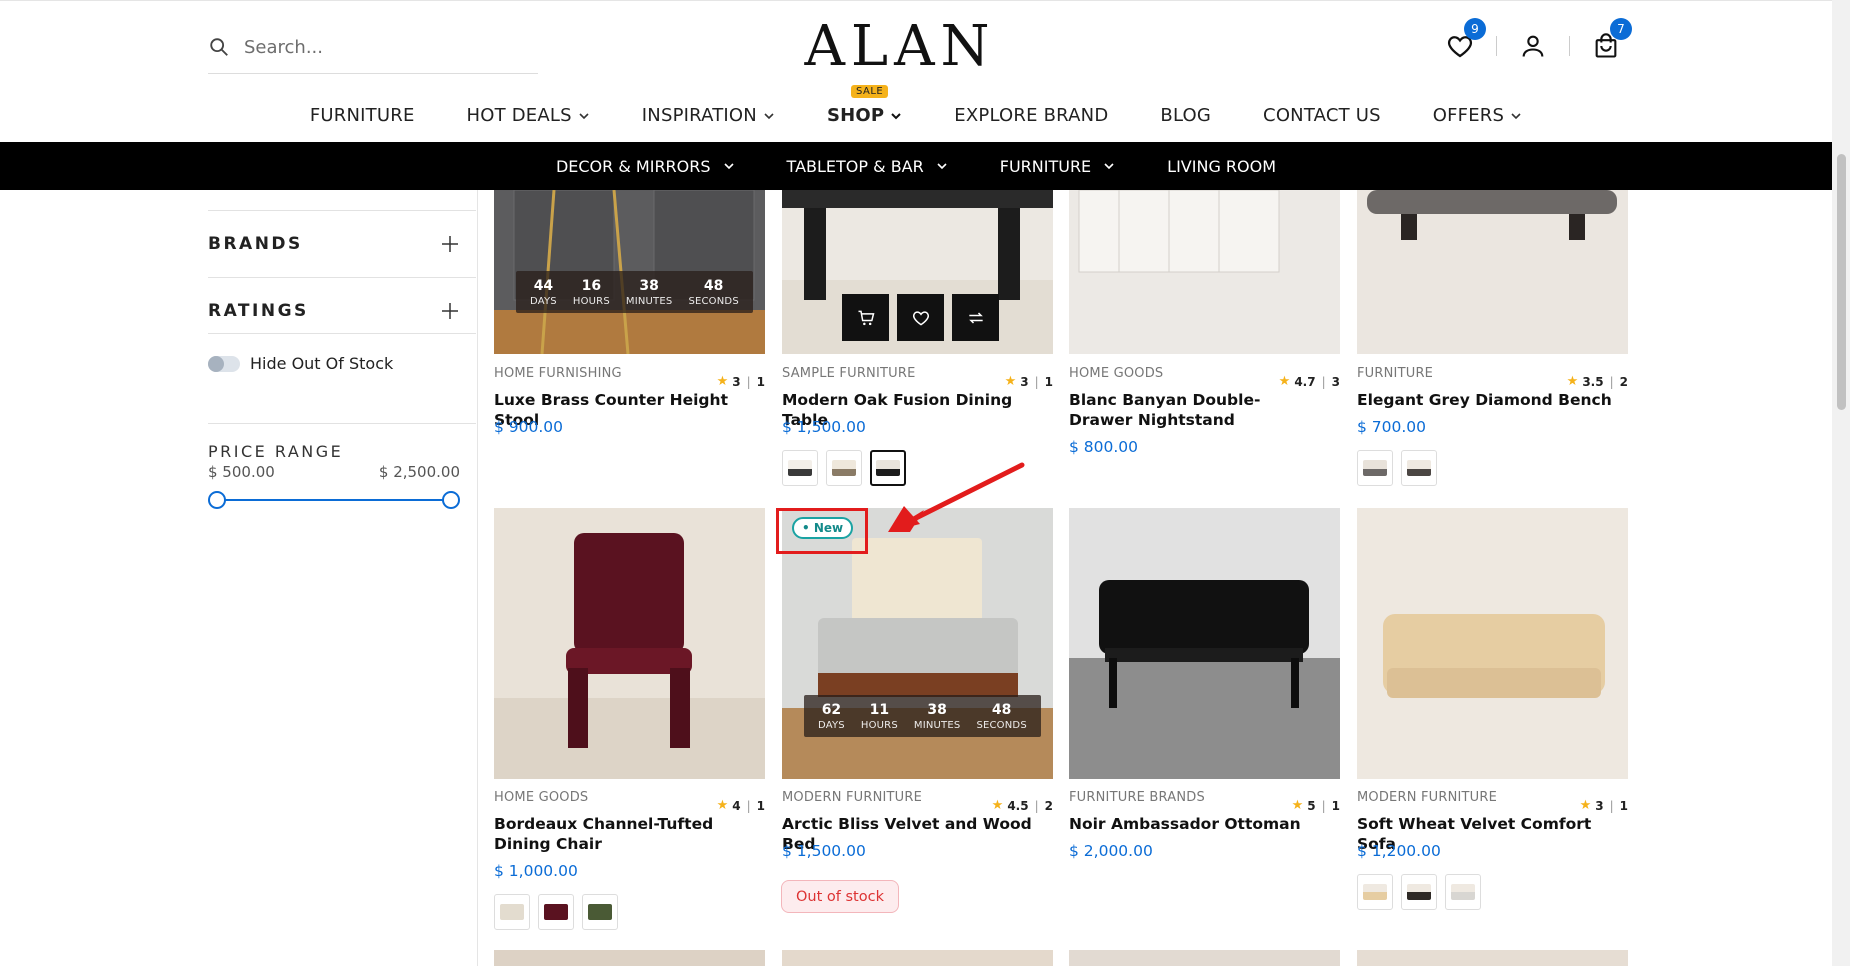 Image resolution: width=1850 pixels, height=966 pixels. What do you see at coordinates (1311, 805) in the screenshot?
I see `rating-value: 5` at bounding box center [1311, 805].